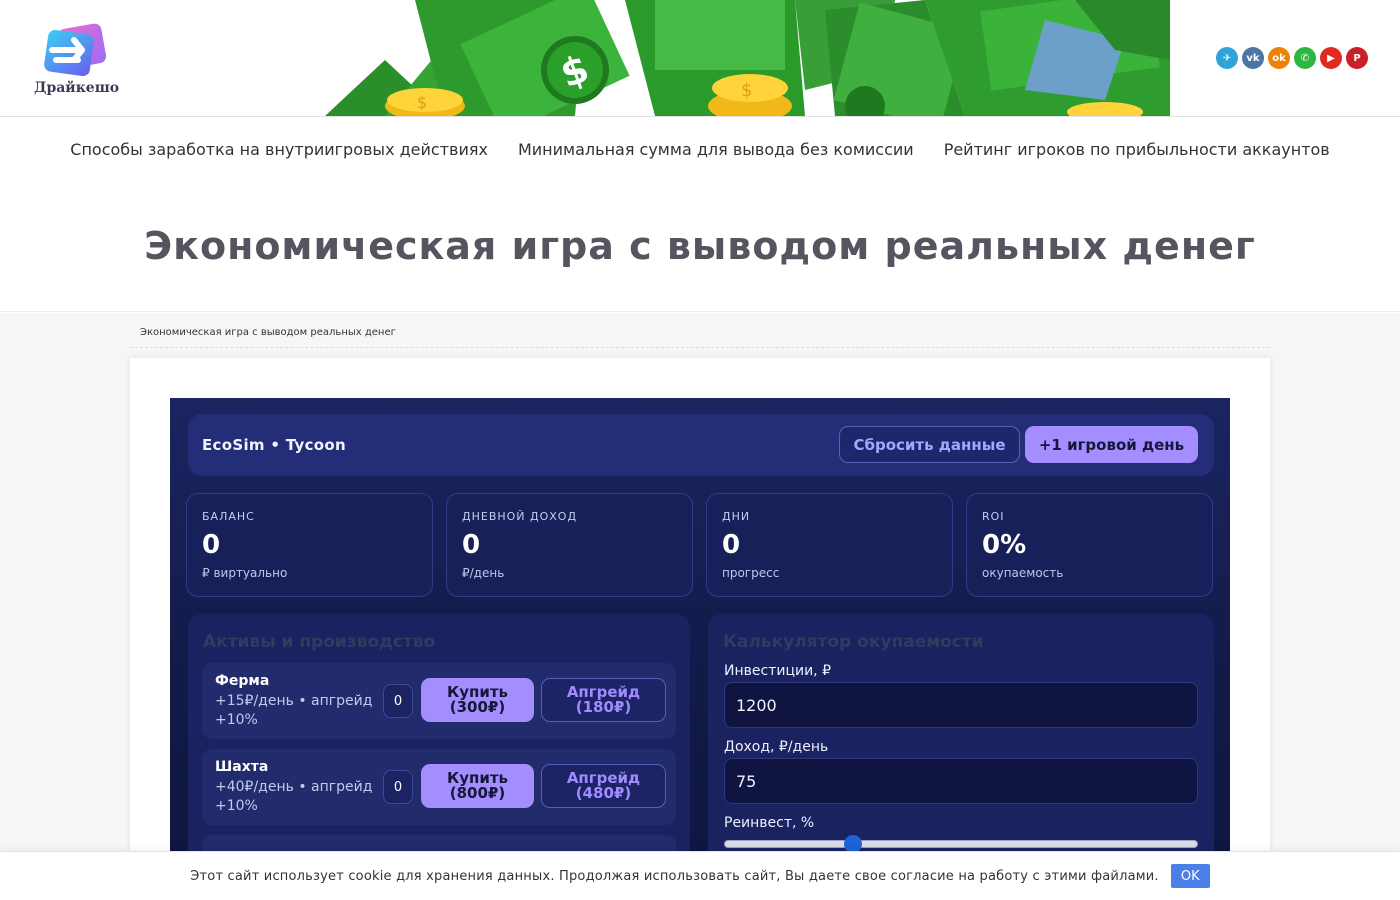 This screenshot has width=1400, height=900. What do you see at coordinates (319, 642) in the screenshot?
I see `assets-panel-title: Активы и производство` at bounding box center [319, 642].